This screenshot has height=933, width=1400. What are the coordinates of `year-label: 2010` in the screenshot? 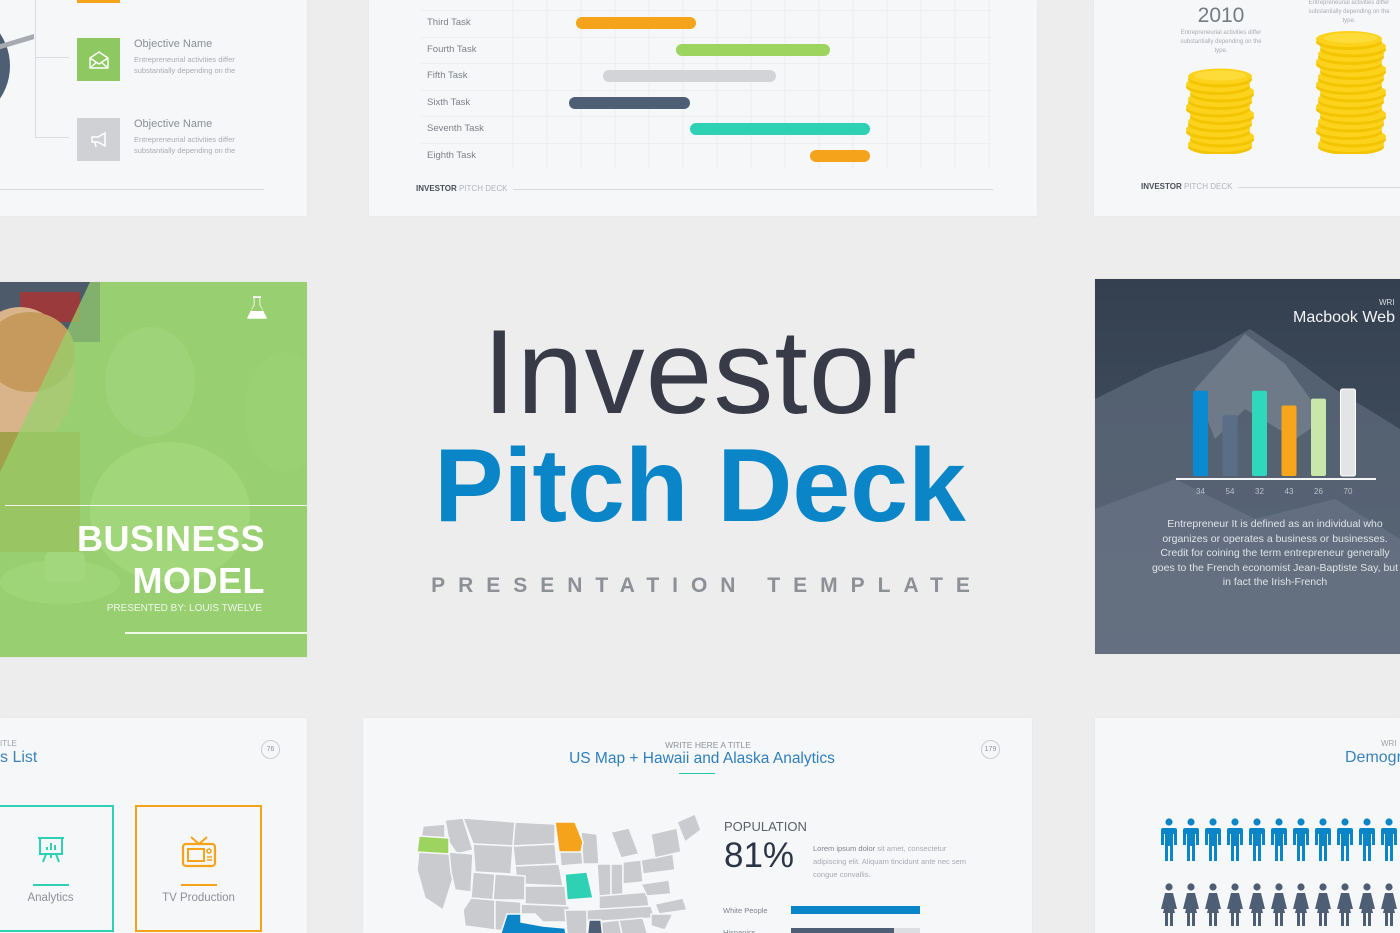 It's located at (1221, 15).